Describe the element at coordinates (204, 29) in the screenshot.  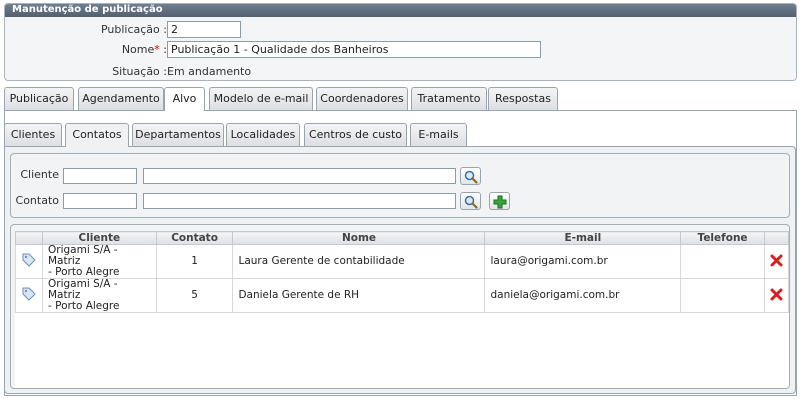
I see `publicacao-input` at that location.